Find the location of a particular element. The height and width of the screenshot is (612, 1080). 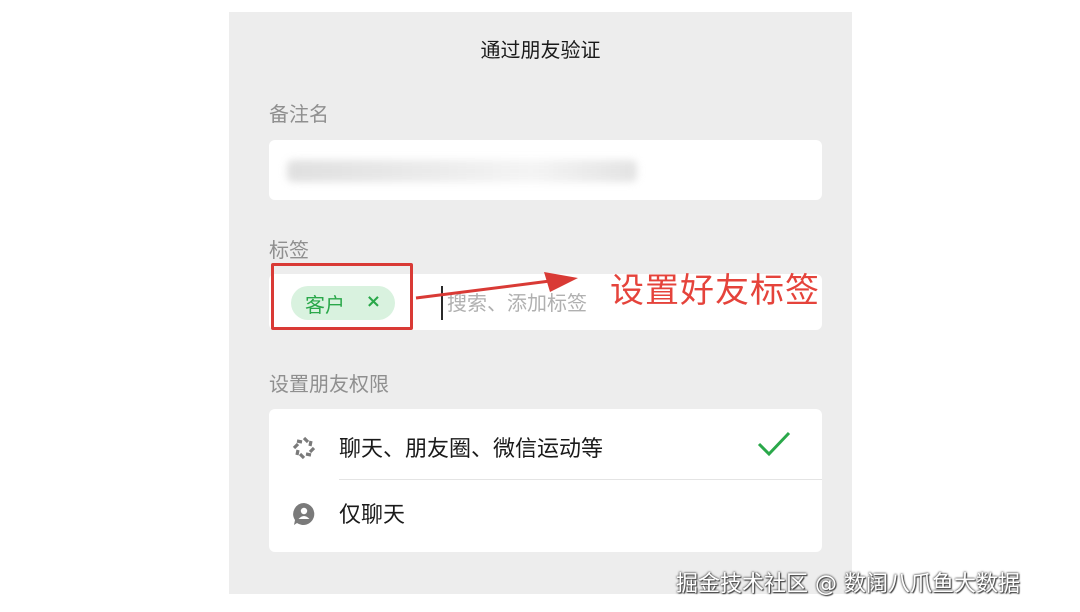

annotation-text: 设置好友标签 is located at coordinates (715, 291).